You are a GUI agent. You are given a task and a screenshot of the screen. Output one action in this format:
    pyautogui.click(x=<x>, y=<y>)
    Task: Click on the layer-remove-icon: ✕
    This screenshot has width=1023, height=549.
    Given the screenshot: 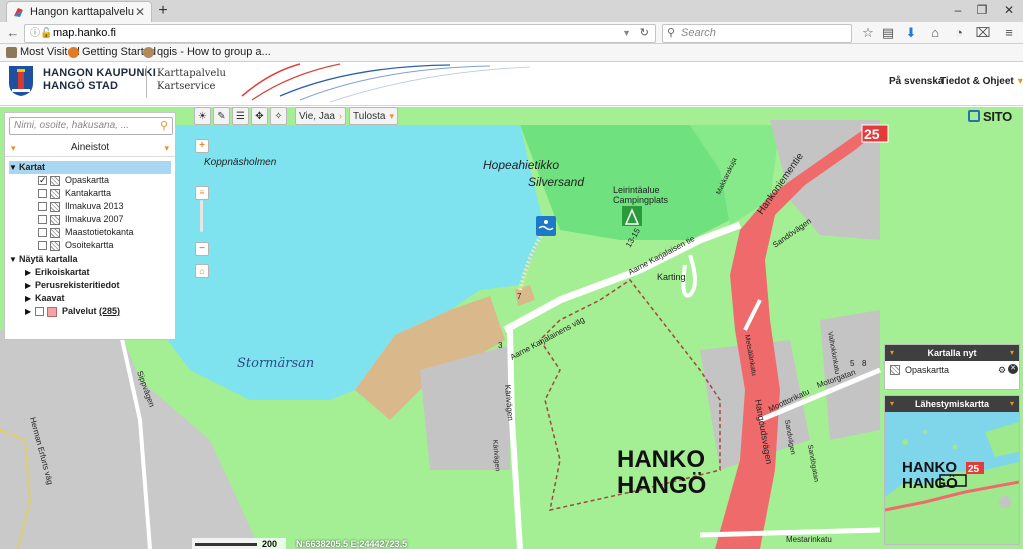 What is the action you would take?
    pyautogui.click(x=1013, y=369)
    